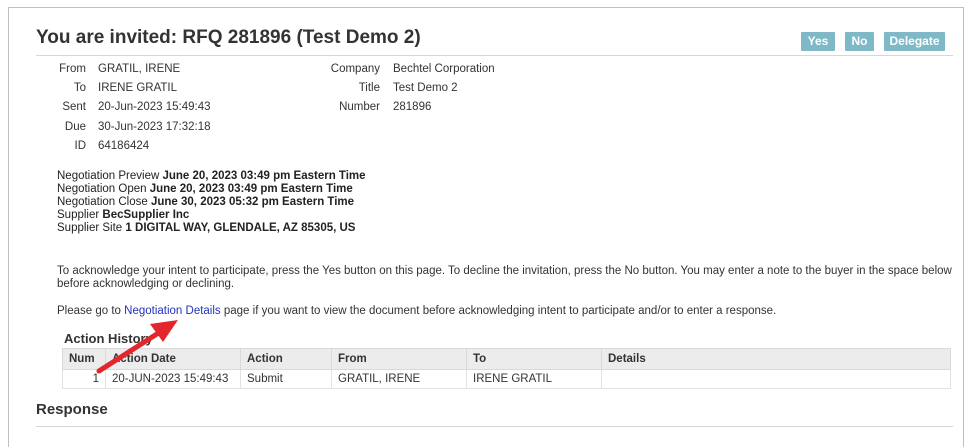 The width and height of the screenshot is (970, 447). Describe the element at coordinates (79, 88) in the screenshot. I see `to-label: To` at that location.